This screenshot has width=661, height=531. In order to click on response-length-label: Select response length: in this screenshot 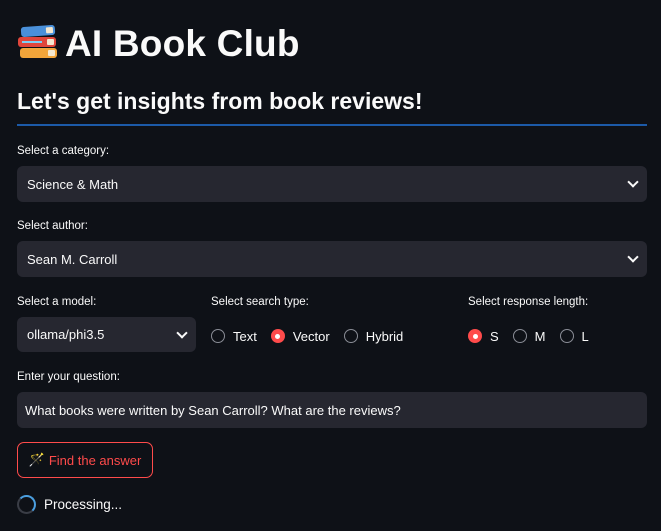, I will do `click(528, 302)`.